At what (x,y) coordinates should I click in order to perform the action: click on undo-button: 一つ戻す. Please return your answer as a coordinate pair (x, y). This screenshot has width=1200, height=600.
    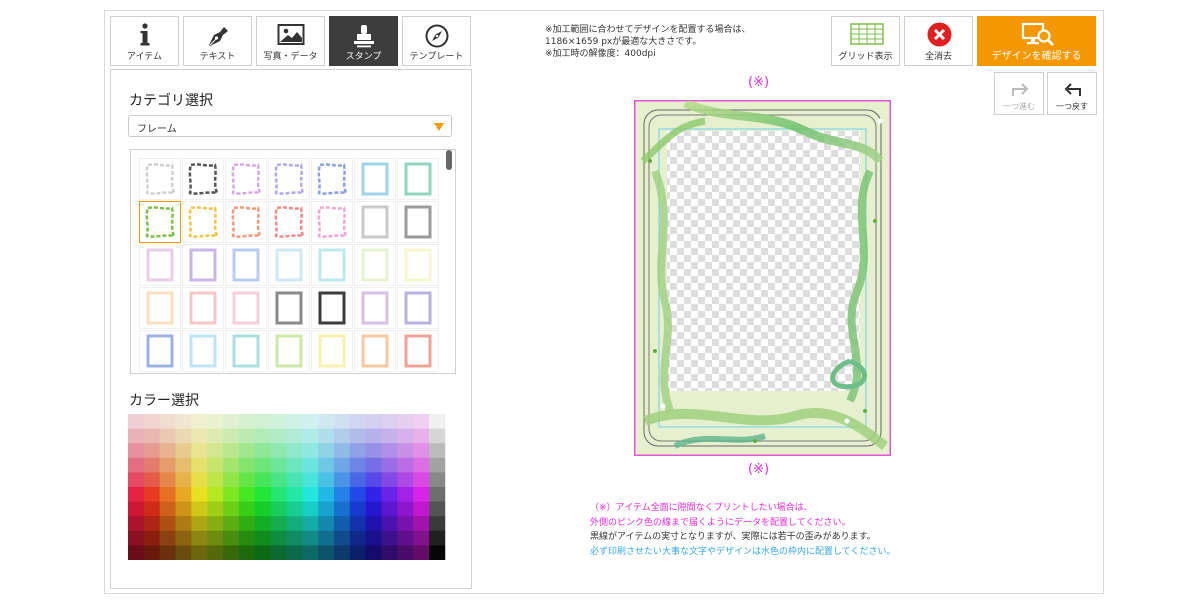
    Looking at the image, I should click on (1072, 93).